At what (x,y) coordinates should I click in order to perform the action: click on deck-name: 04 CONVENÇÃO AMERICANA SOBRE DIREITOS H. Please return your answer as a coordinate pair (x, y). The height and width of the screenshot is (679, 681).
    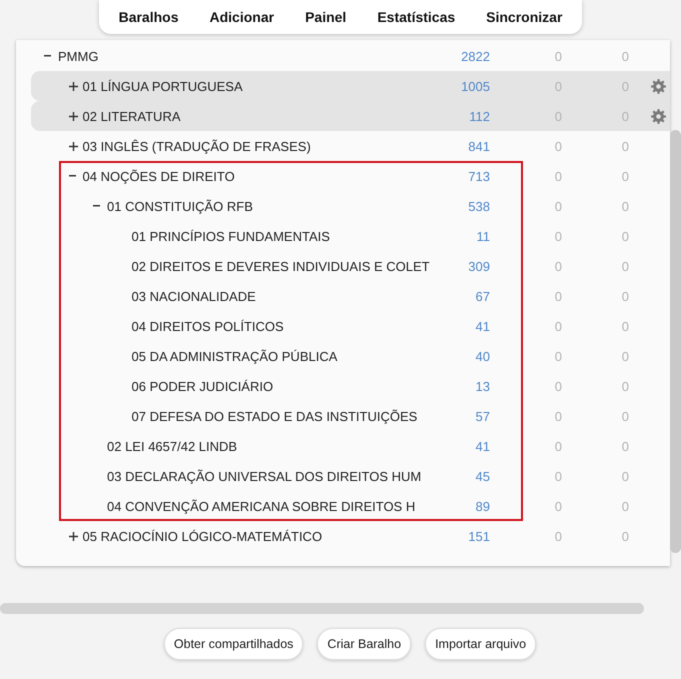
    Looking at the image, I should click on (261, 506).